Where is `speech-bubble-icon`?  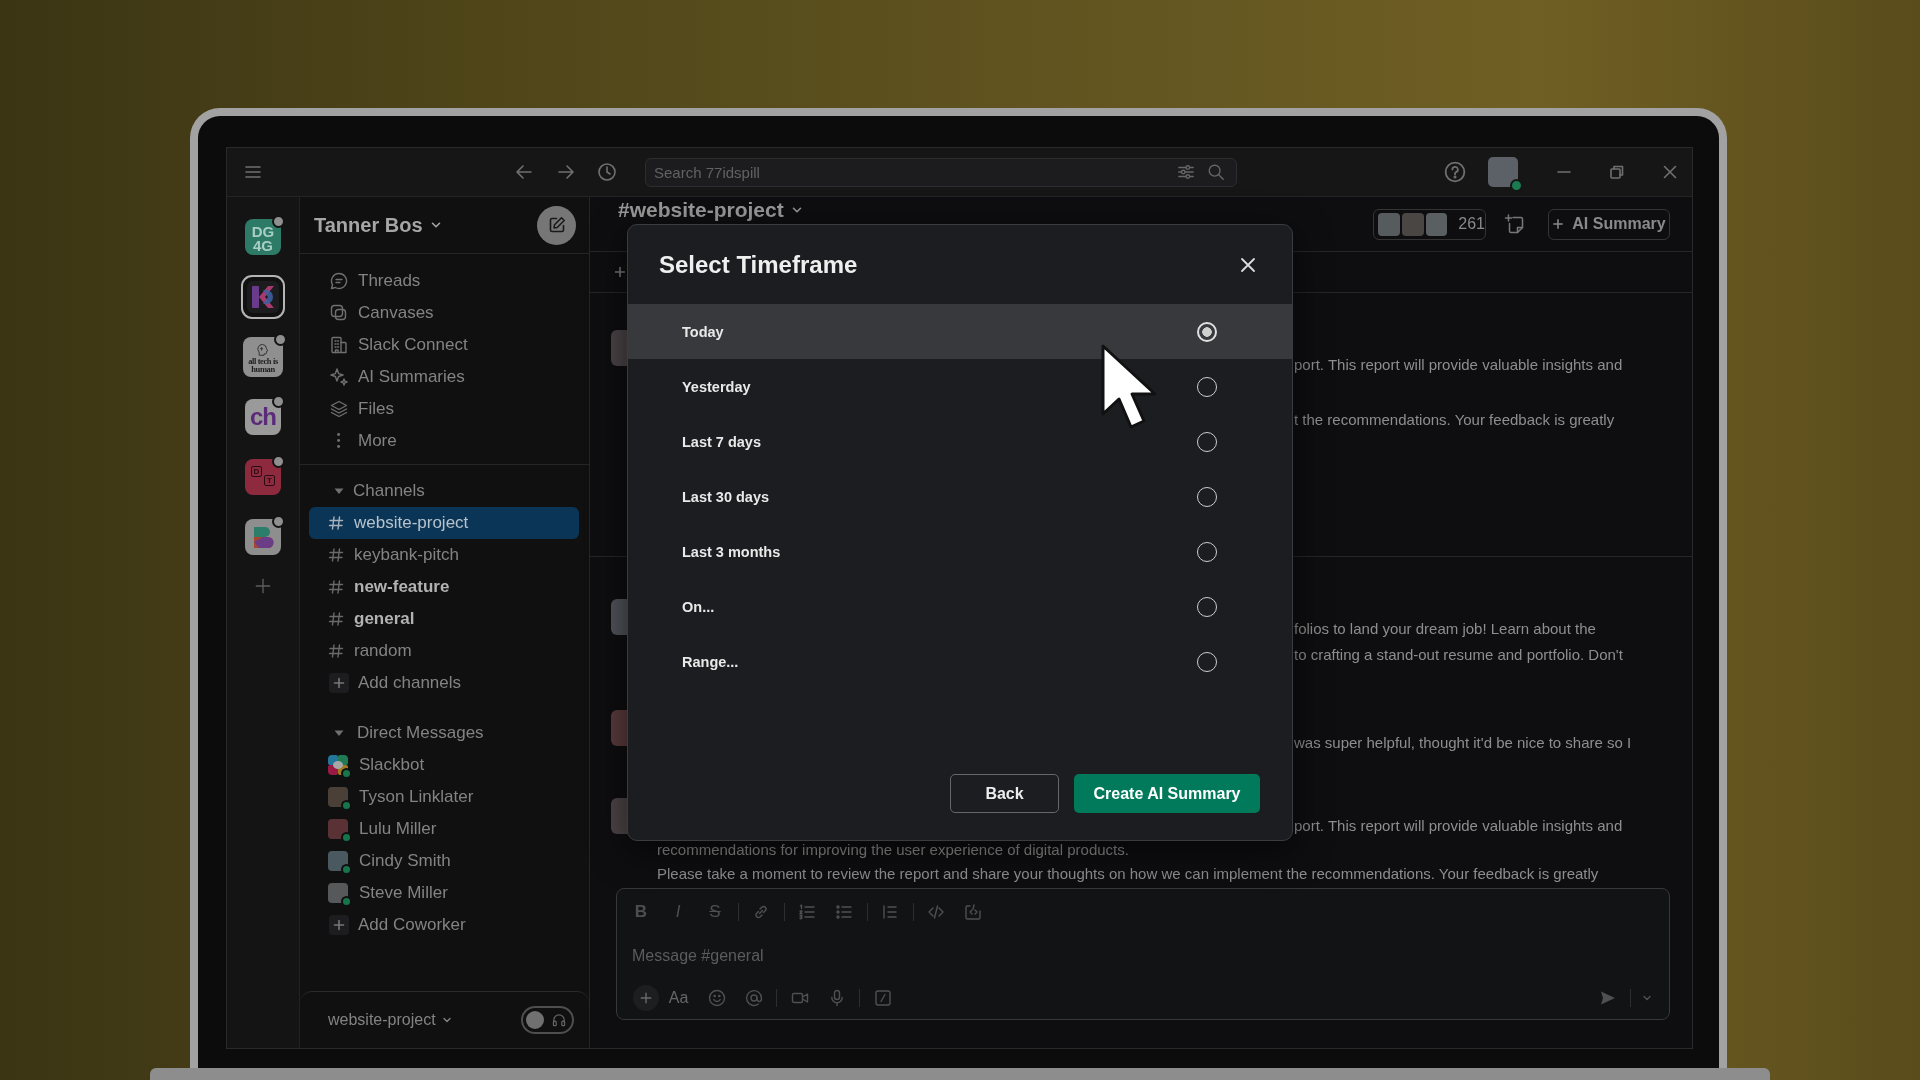 speech-bubble-icon is located at coordinates (339, 281).